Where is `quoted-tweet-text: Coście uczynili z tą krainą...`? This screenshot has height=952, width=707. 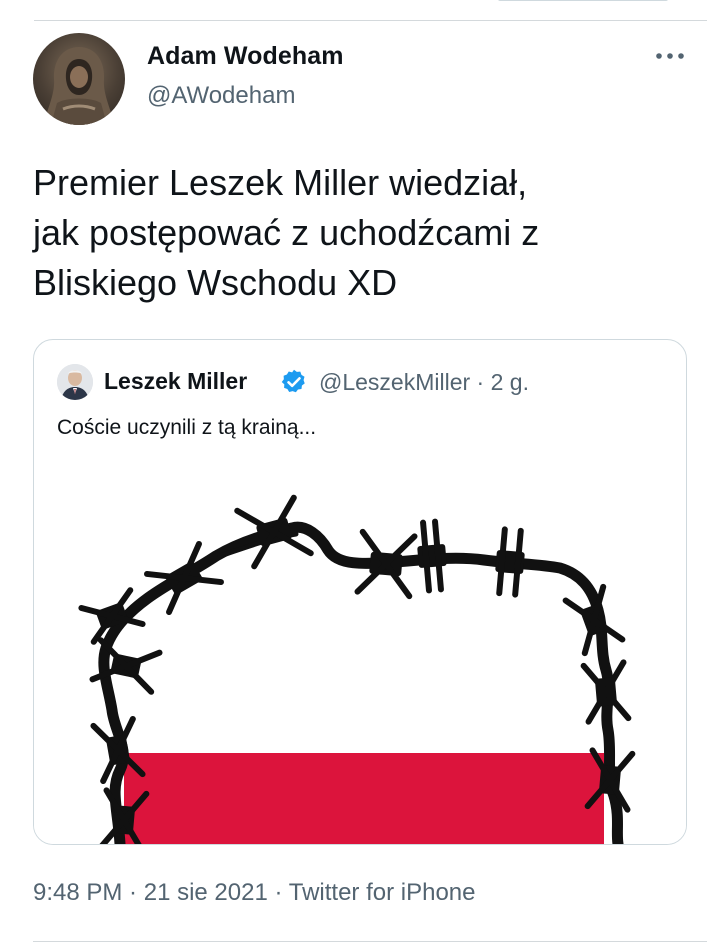 quoted-tweet-text: Coście uczynili z tą krainą... is located at coordinates (187, 427).